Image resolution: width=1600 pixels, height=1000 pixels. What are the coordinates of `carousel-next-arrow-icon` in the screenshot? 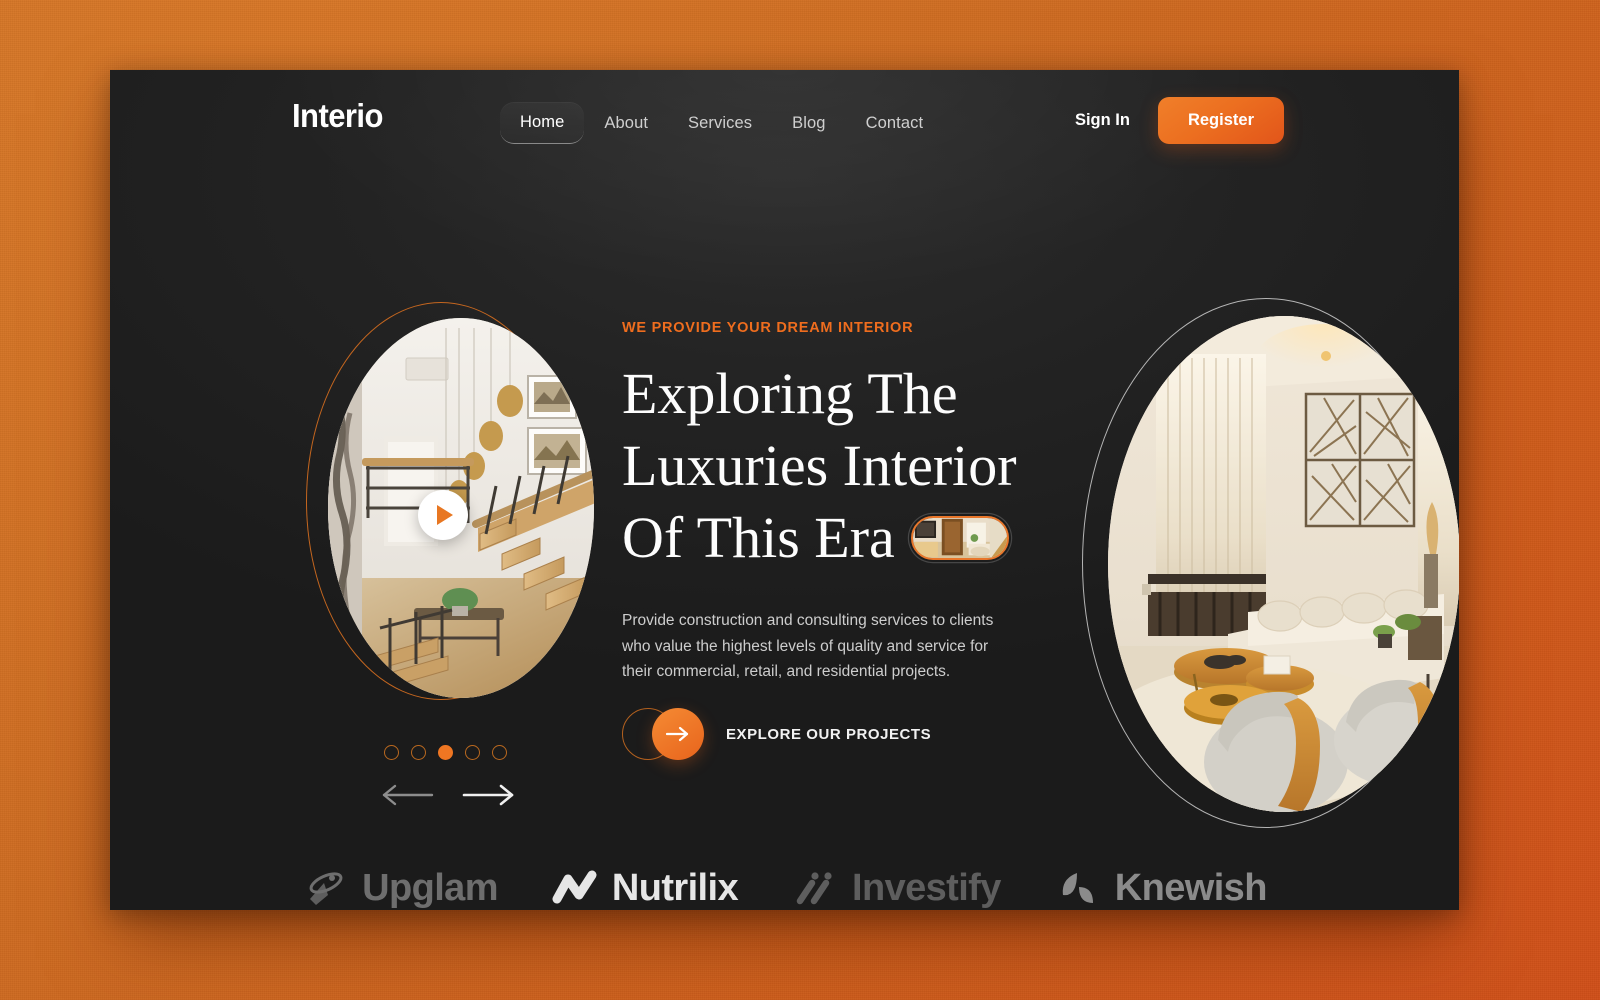 It's located at (490, 795).